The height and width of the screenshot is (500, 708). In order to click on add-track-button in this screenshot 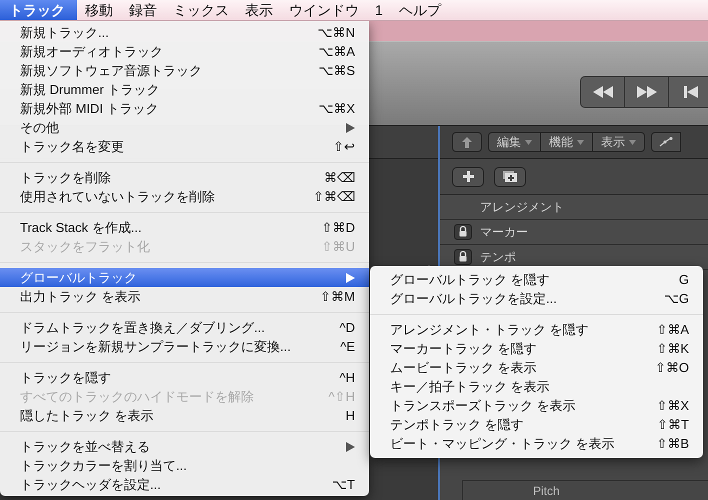, I will do `click(468, 176)`.